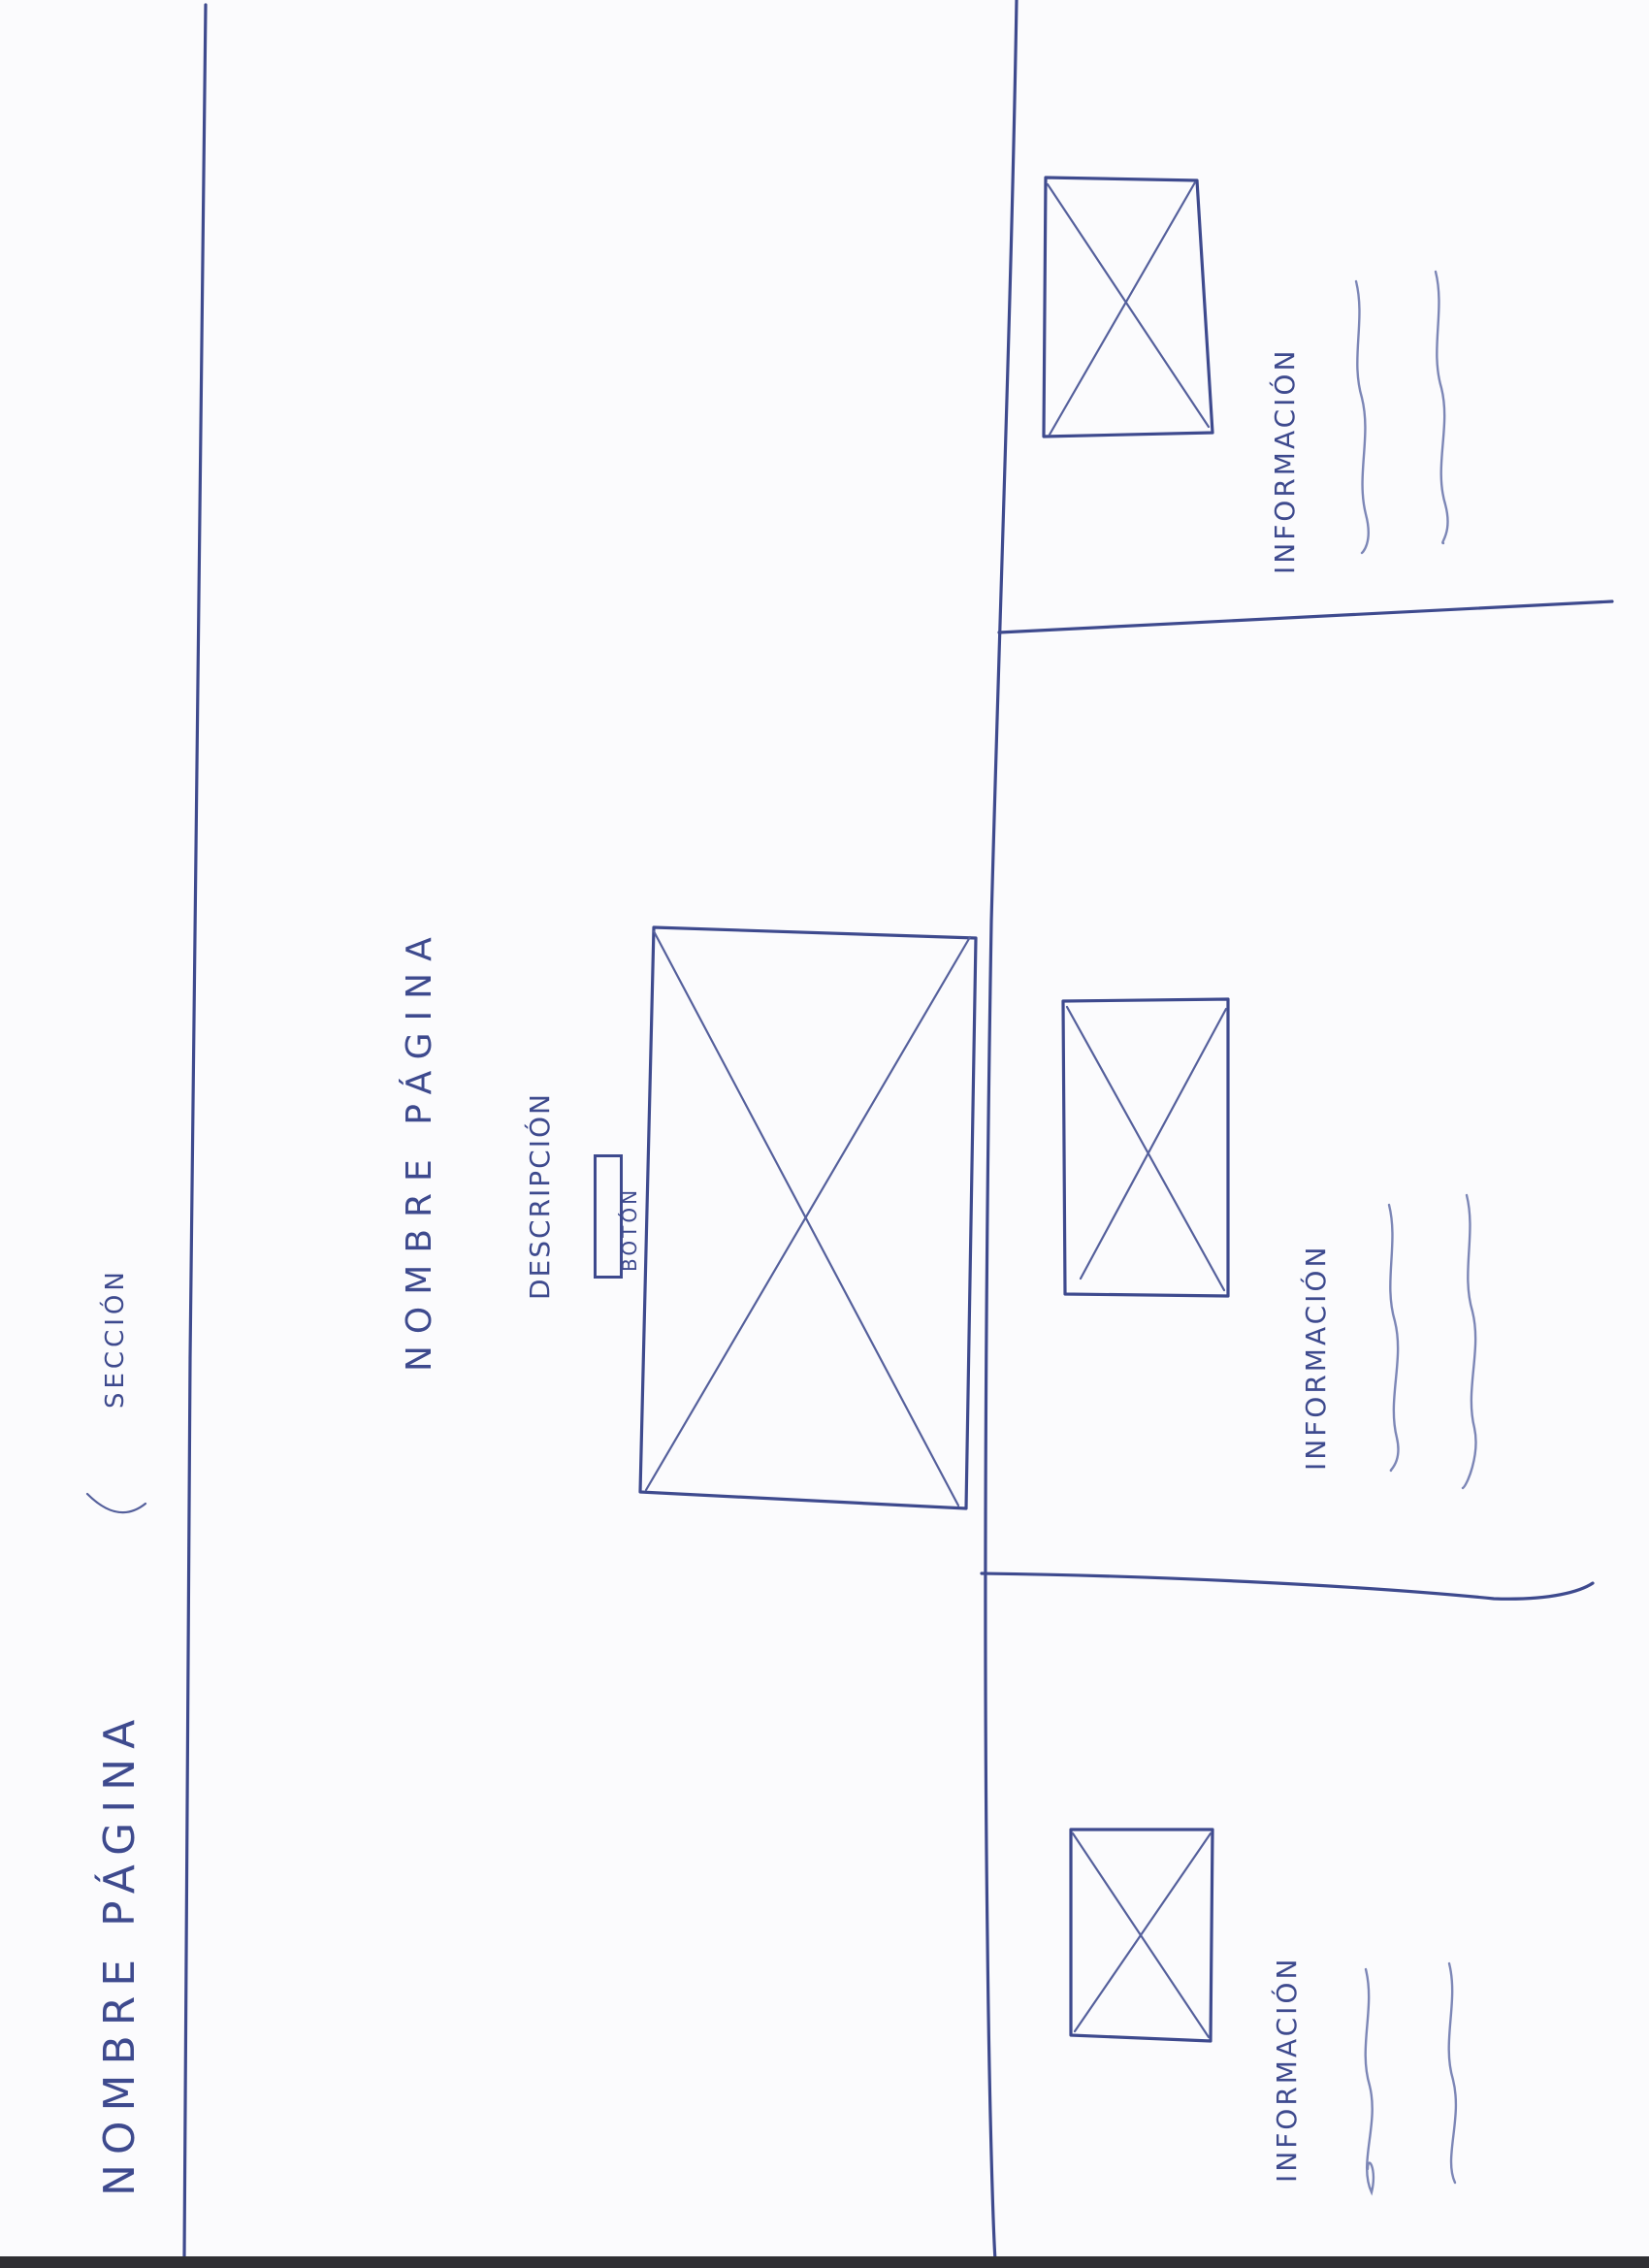 Image resolution: width=1649 pixels, height=2268 pixels. What do you see at coordinates (195, 1130) in the screenshot?
I see `header-divider` at bounding box center [195, 1130].